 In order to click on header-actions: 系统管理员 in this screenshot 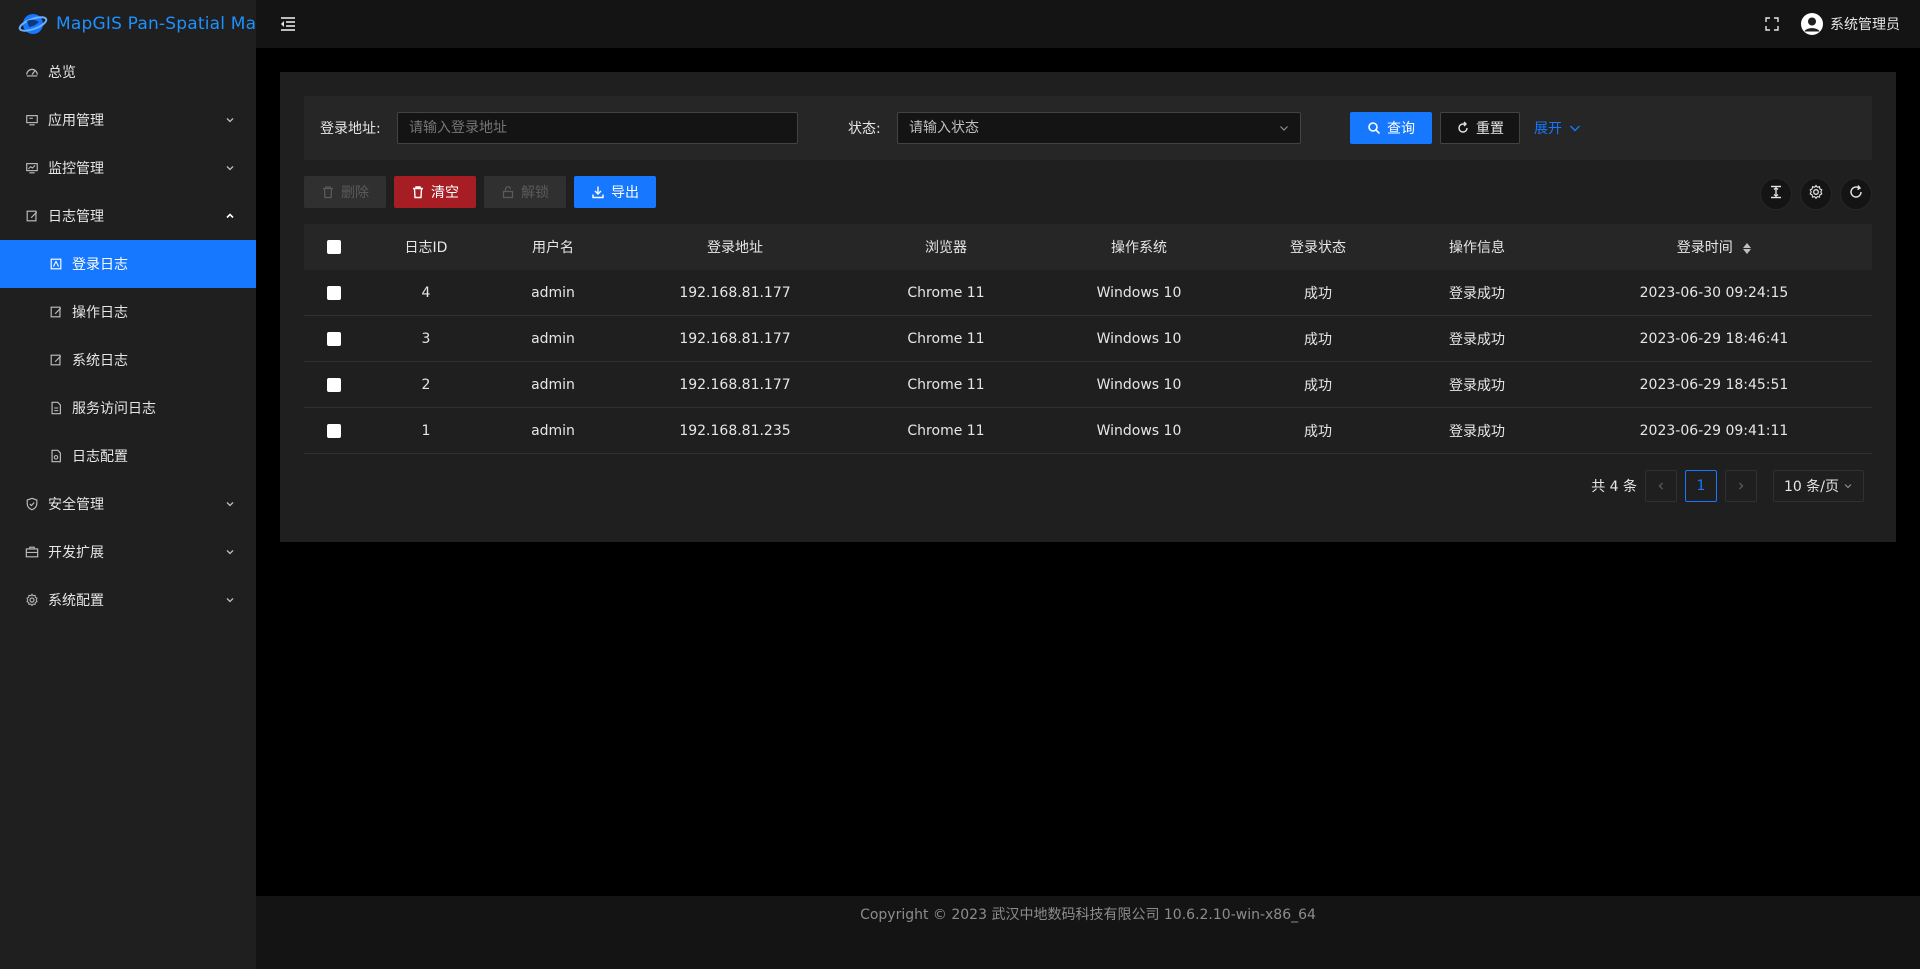, I will do `click(1832, 24)`.